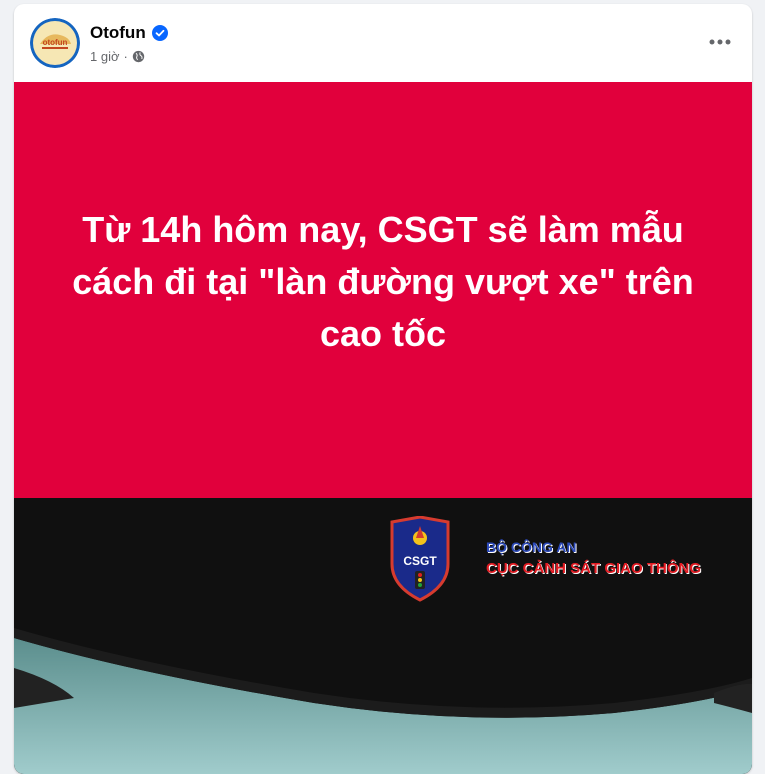  What do you see at coordinates (159, 33) in the screenshot?
I see `verified-badge-icon` at bounding box center [159, 33].